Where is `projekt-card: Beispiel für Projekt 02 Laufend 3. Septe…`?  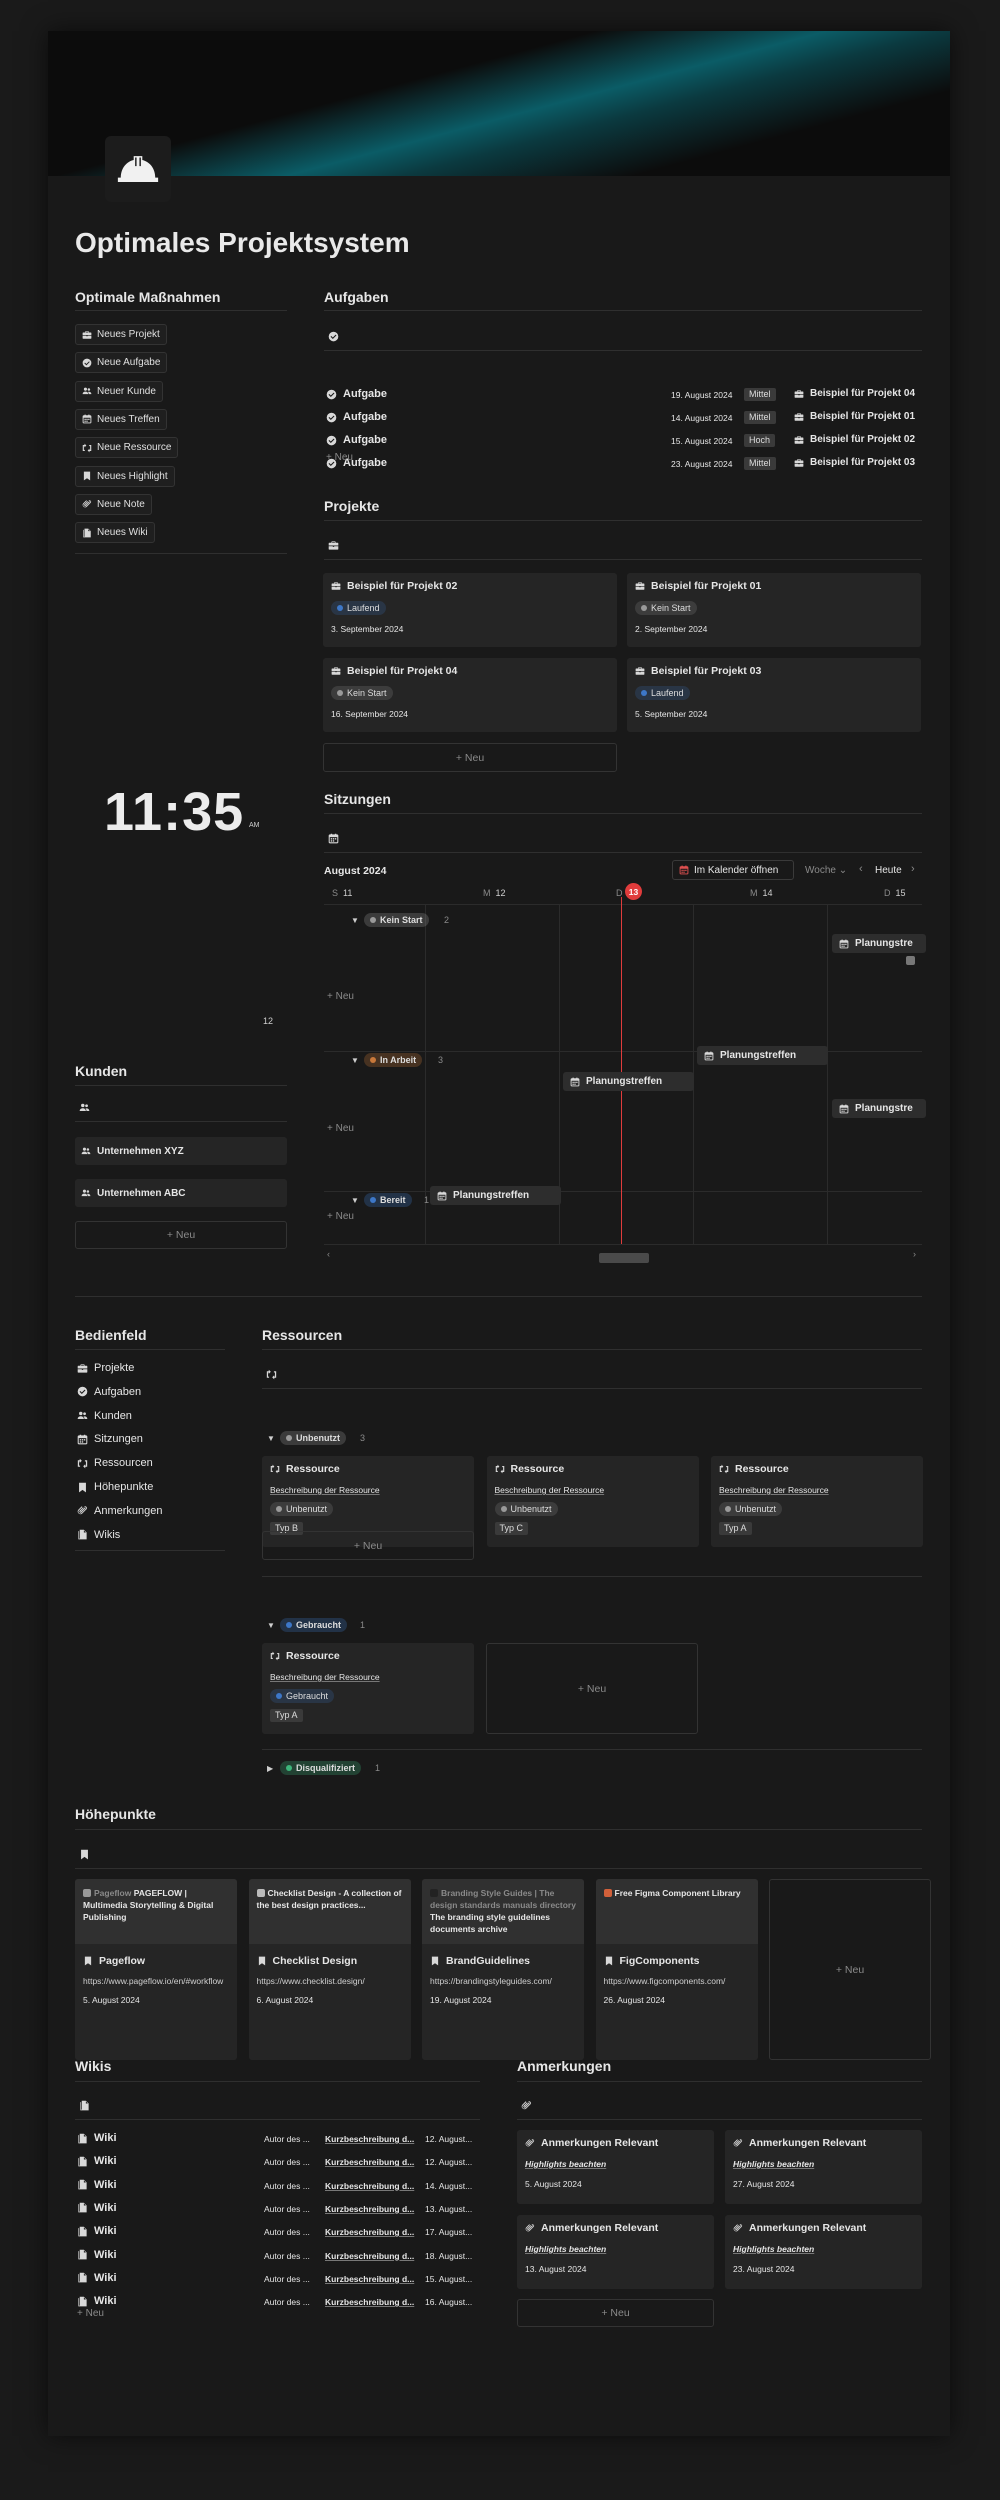
projekt-card: Beispiel für Projekt 02 Laufend 3. Septe… is located at coordinates (470, 610).